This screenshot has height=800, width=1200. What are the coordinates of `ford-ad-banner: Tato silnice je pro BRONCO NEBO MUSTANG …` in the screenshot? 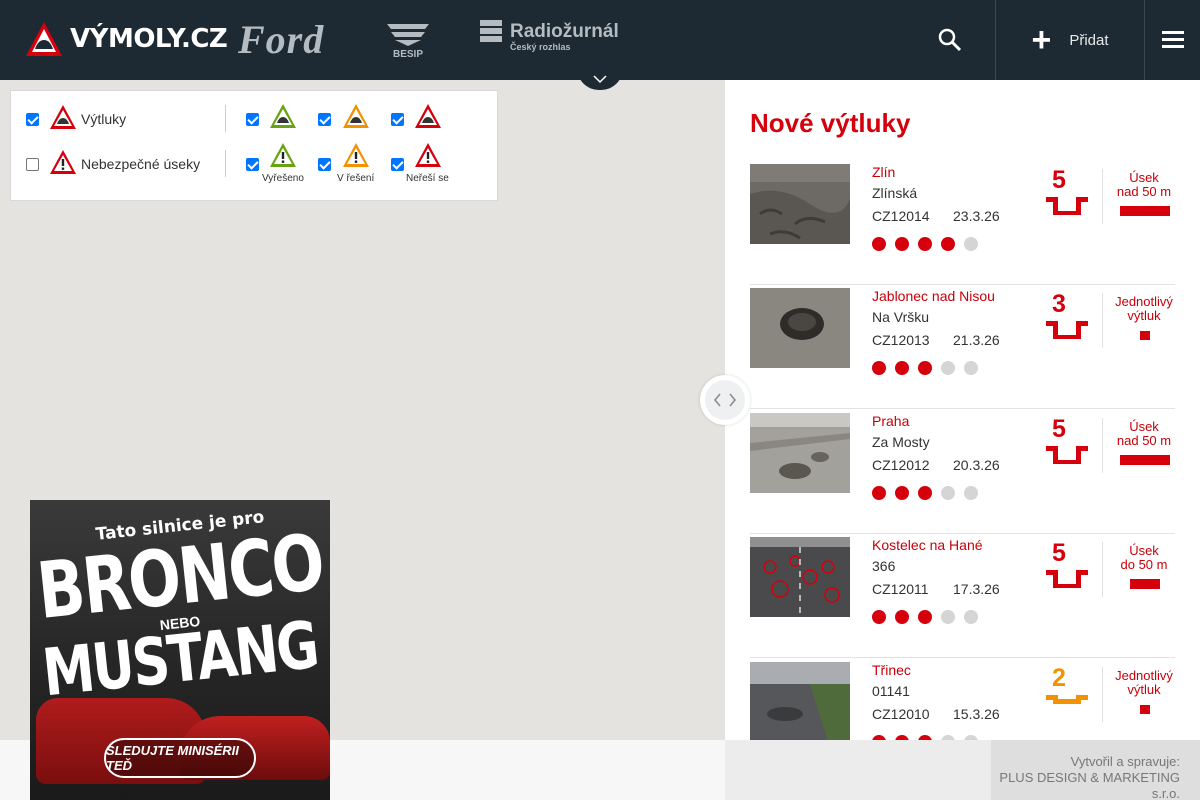 It's located at (180, 650).